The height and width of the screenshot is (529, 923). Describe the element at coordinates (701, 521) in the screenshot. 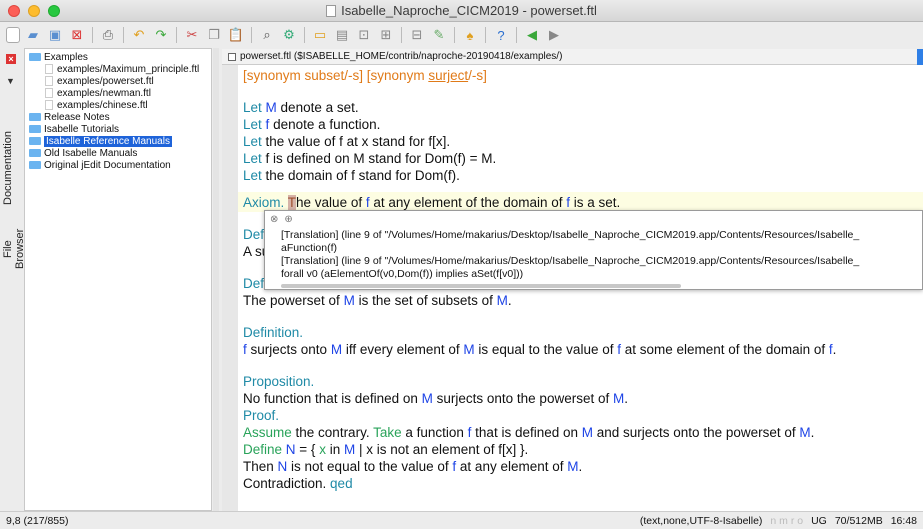

I see `buffer-mode: (text,none,UTF-8-Isabelle)` at that location.